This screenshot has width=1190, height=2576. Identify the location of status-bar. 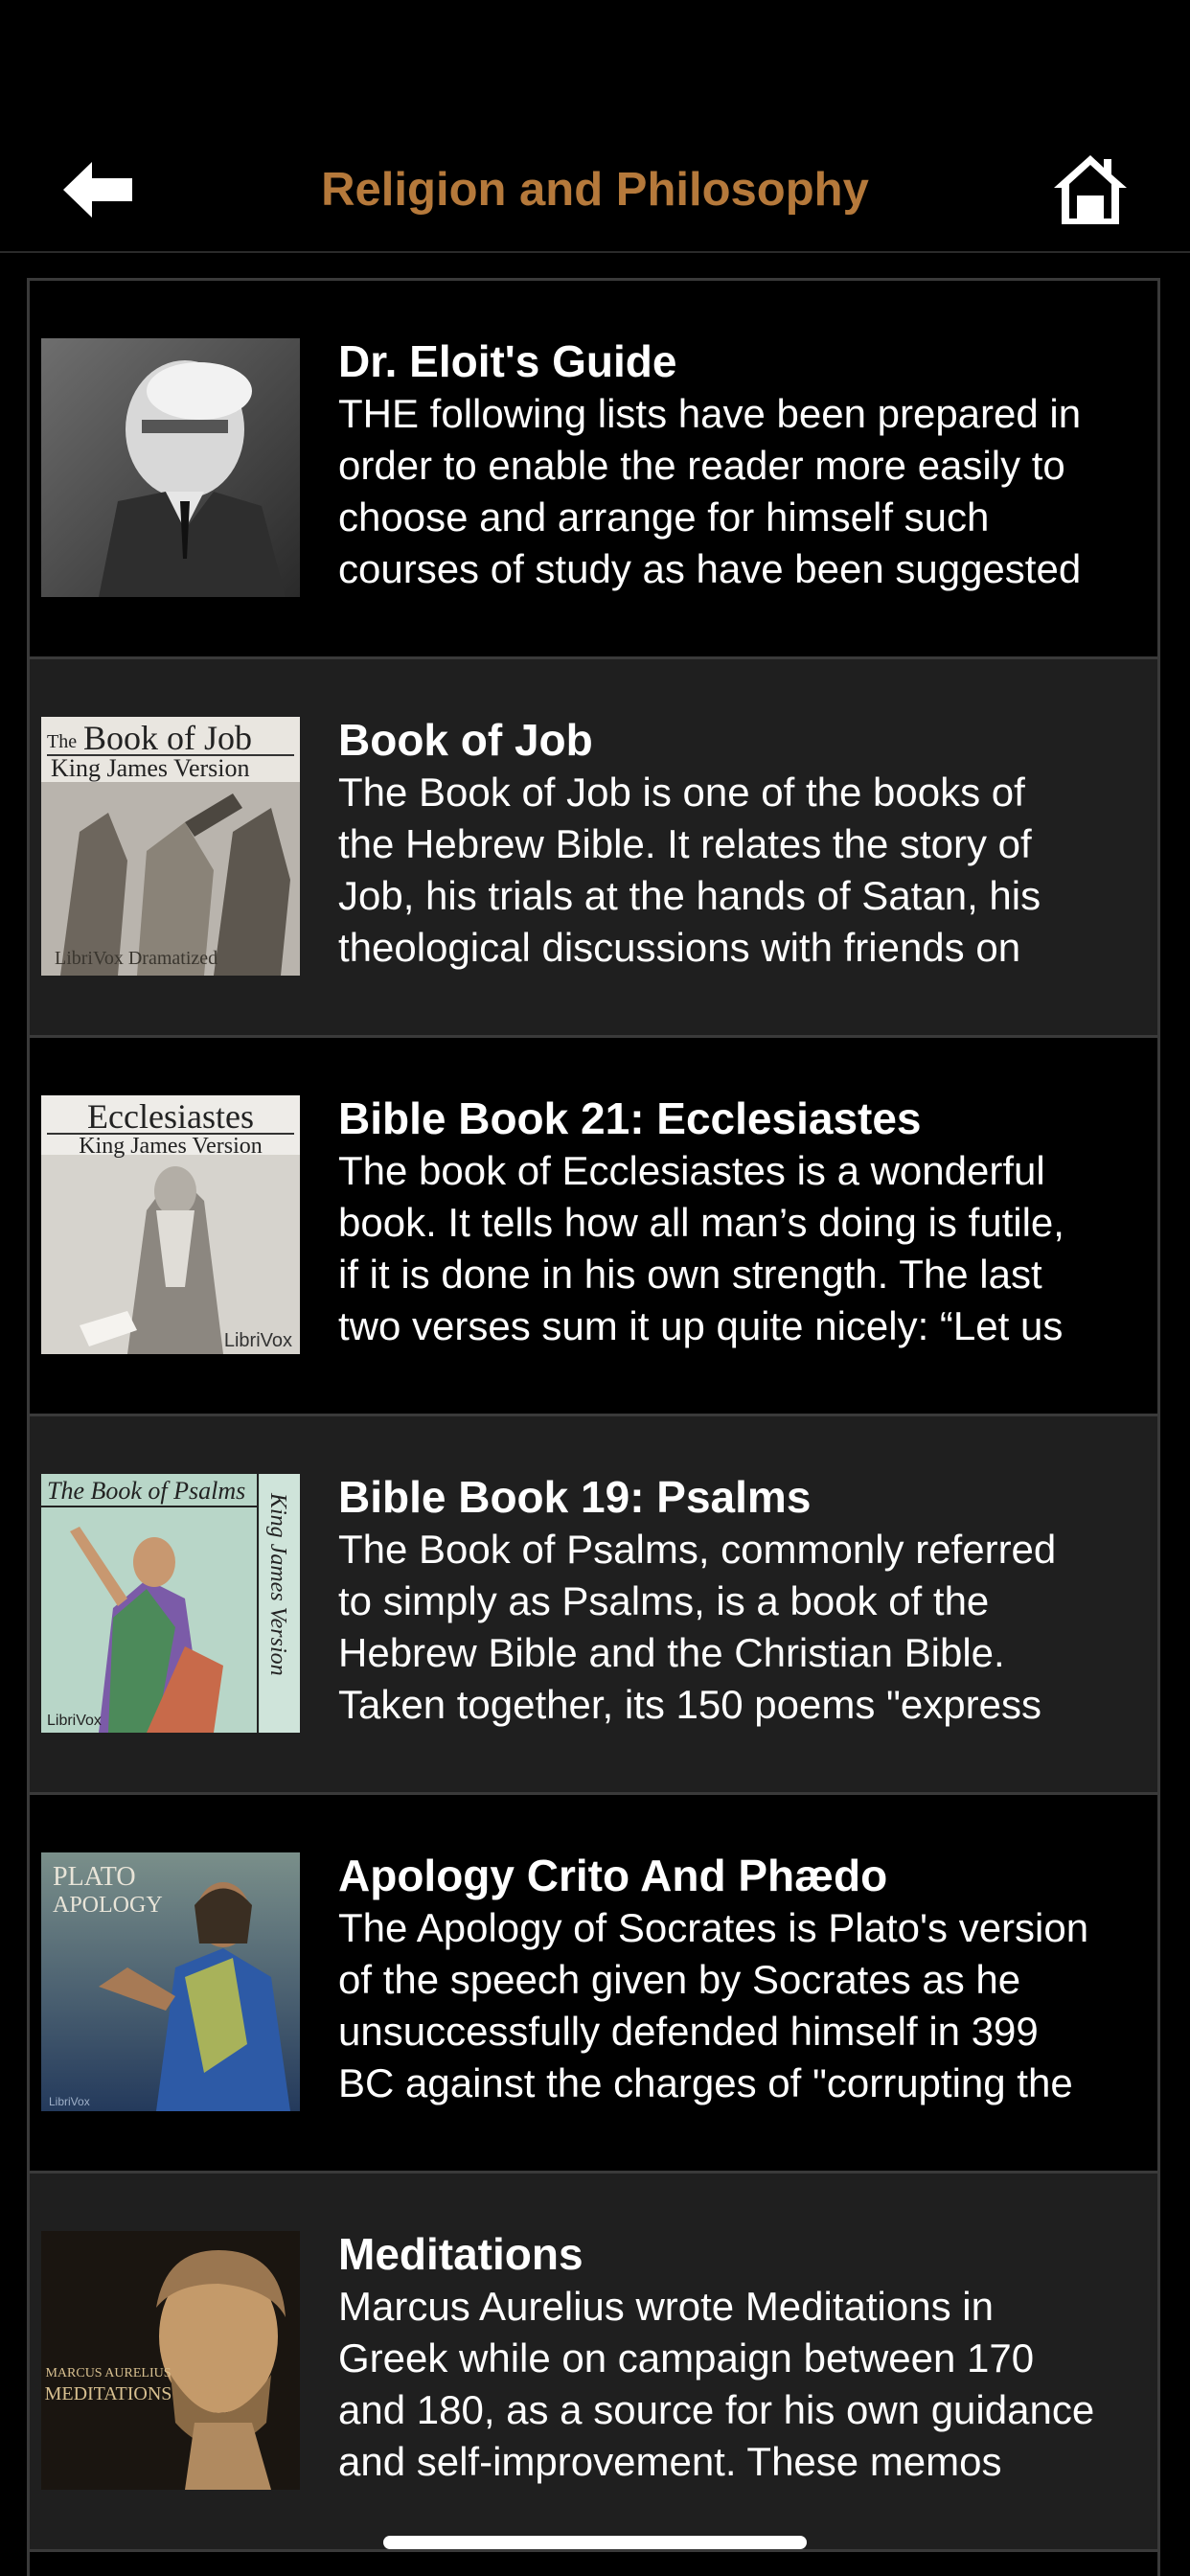
(595, 63).